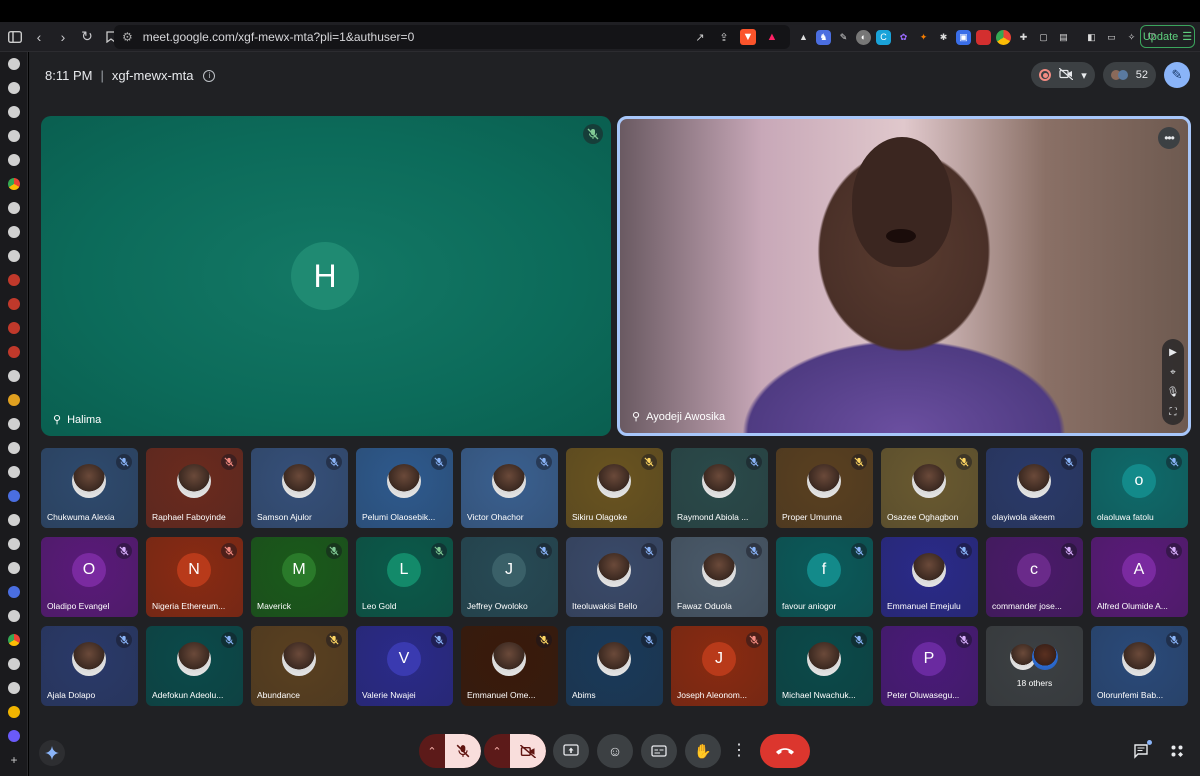 This screenshot has height=776, width=1200. What do you see at coordinates (571, 751) in the screenshot?
I see `present-screen-button` at bounding box center [571, 751].